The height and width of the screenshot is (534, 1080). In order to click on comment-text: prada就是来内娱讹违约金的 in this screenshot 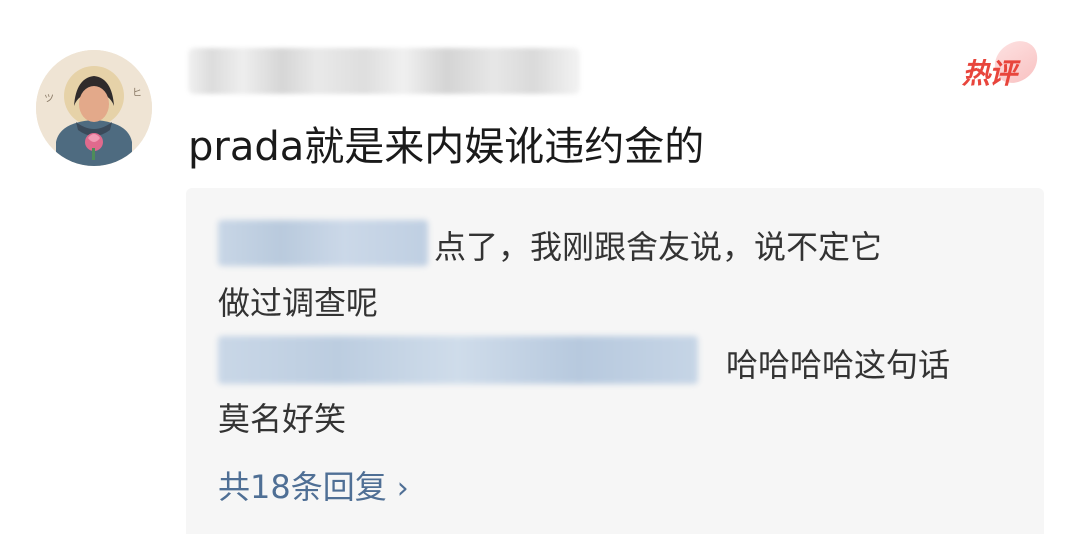, I will do `click(446, 147)`.